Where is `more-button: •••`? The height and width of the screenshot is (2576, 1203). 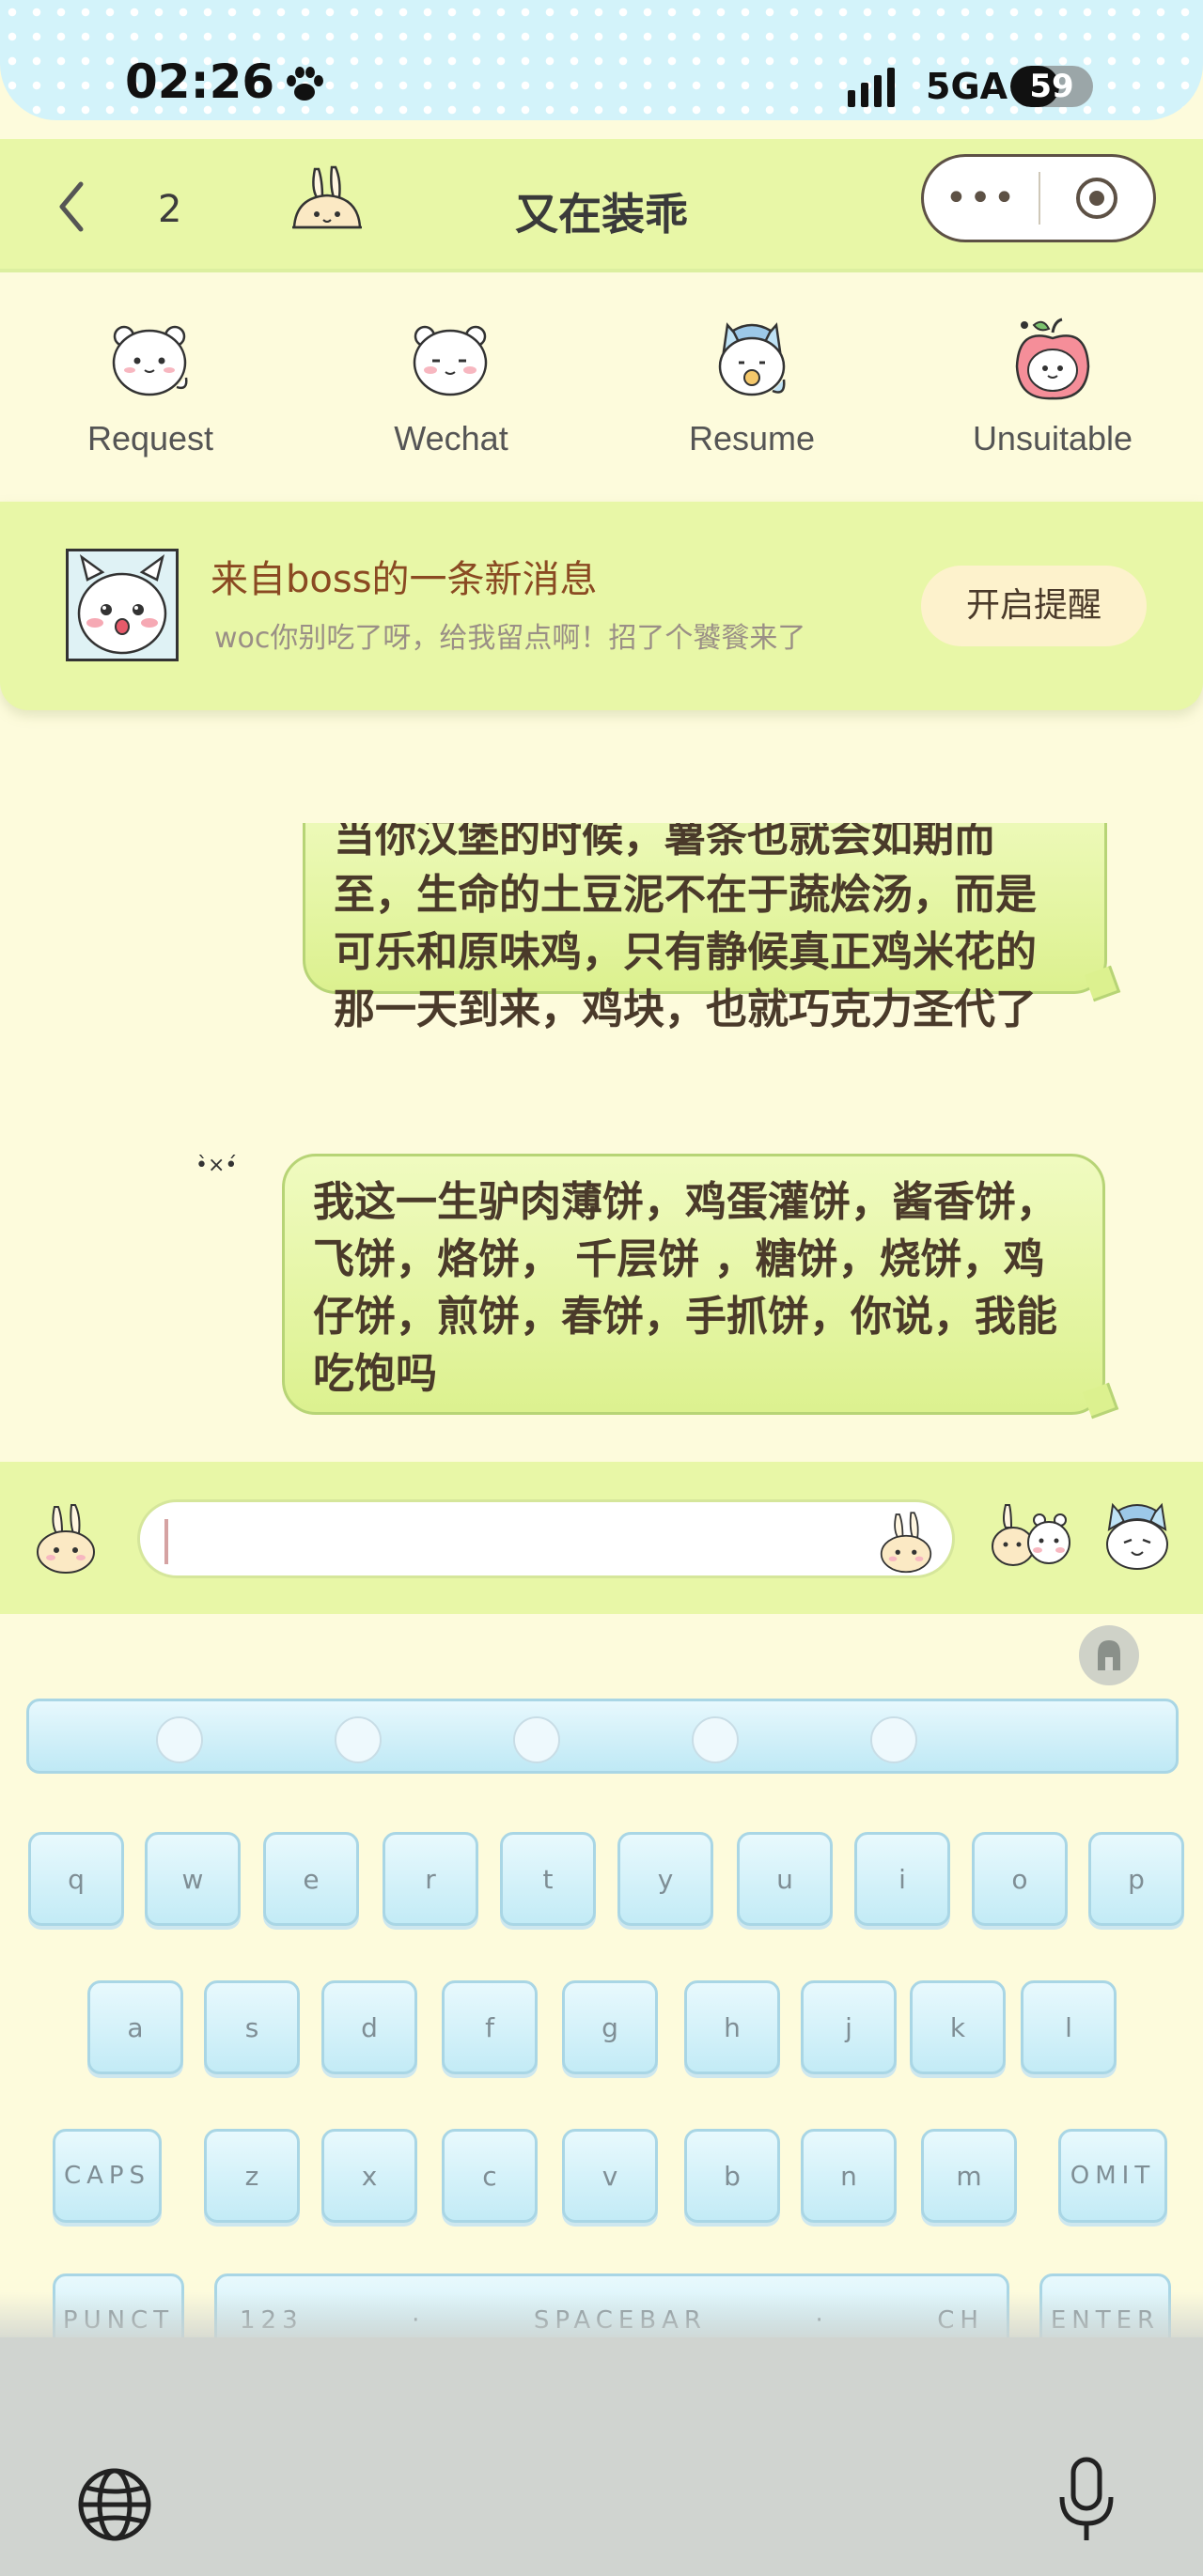
more-button: ••• is located at coordinates (981, 199).